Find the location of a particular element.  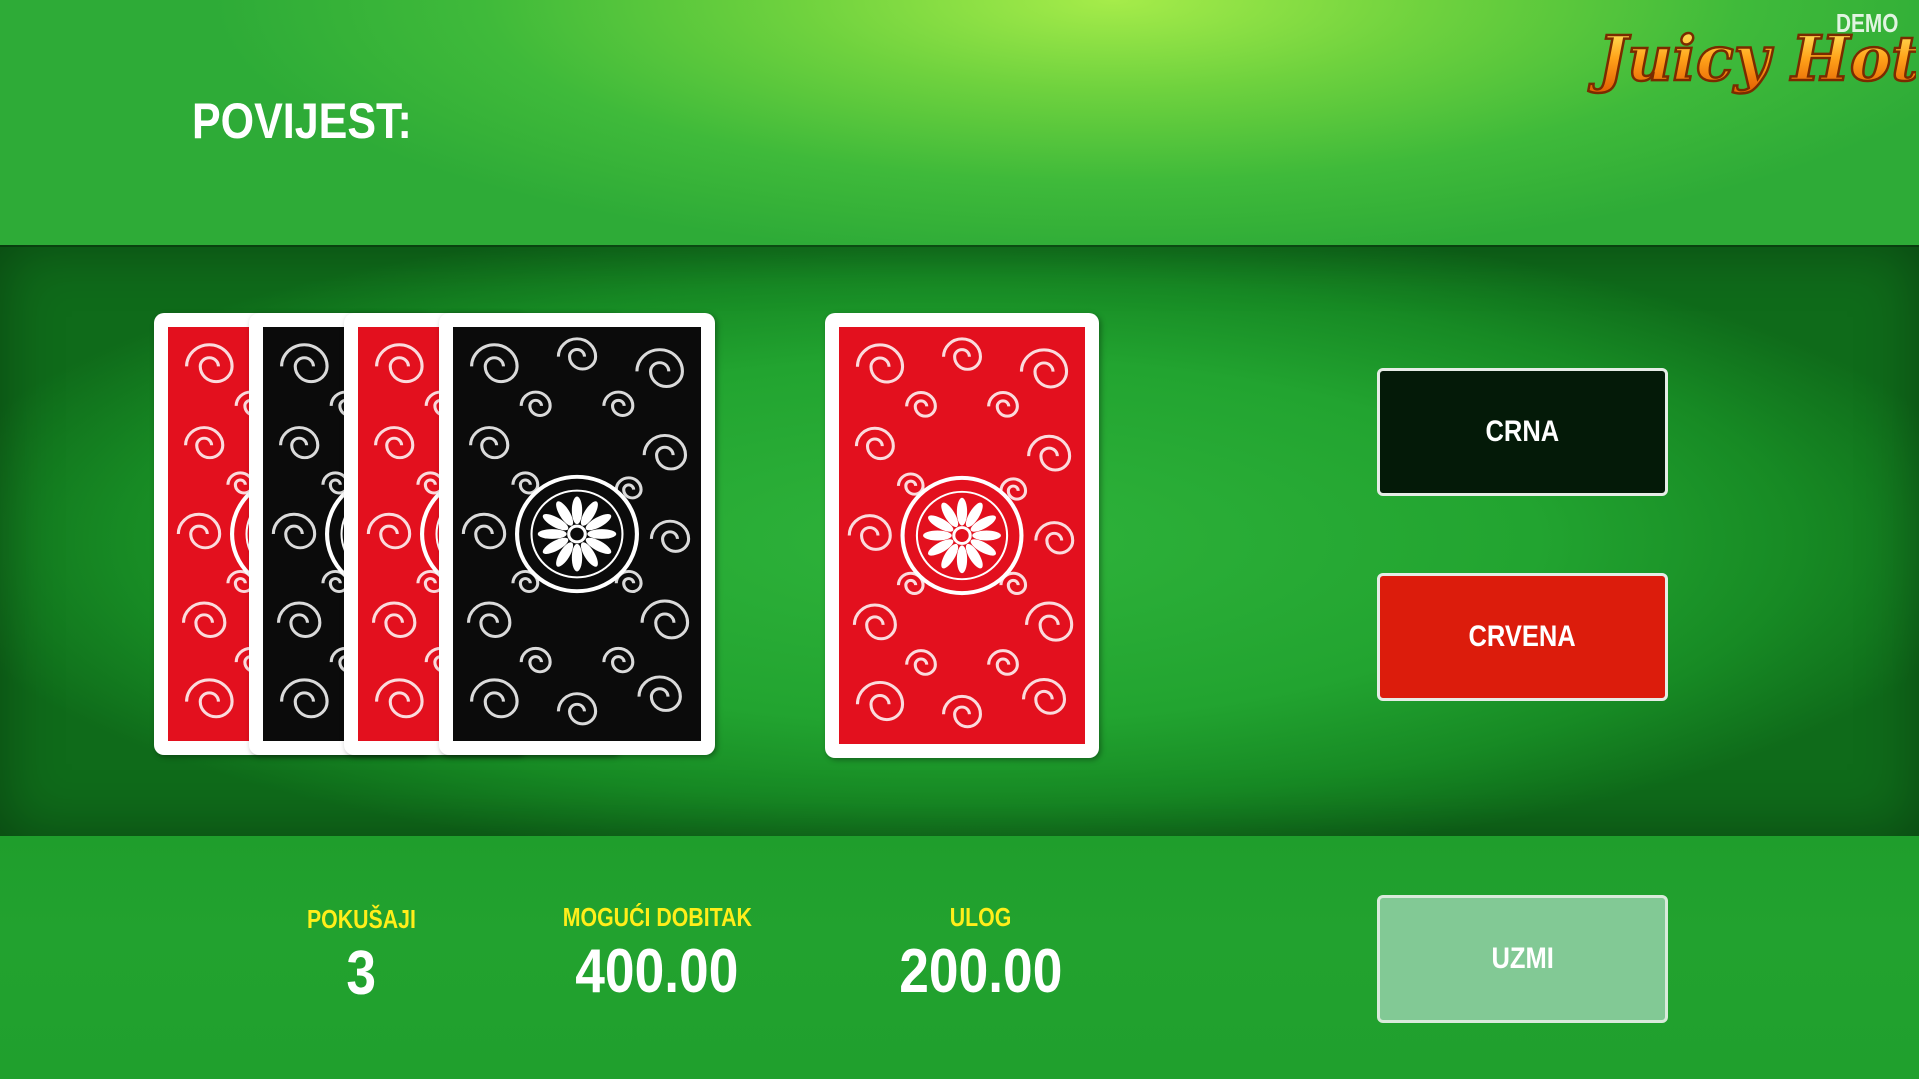

attempts-label: POKUŠAJI is located at coordinates (361, 919).